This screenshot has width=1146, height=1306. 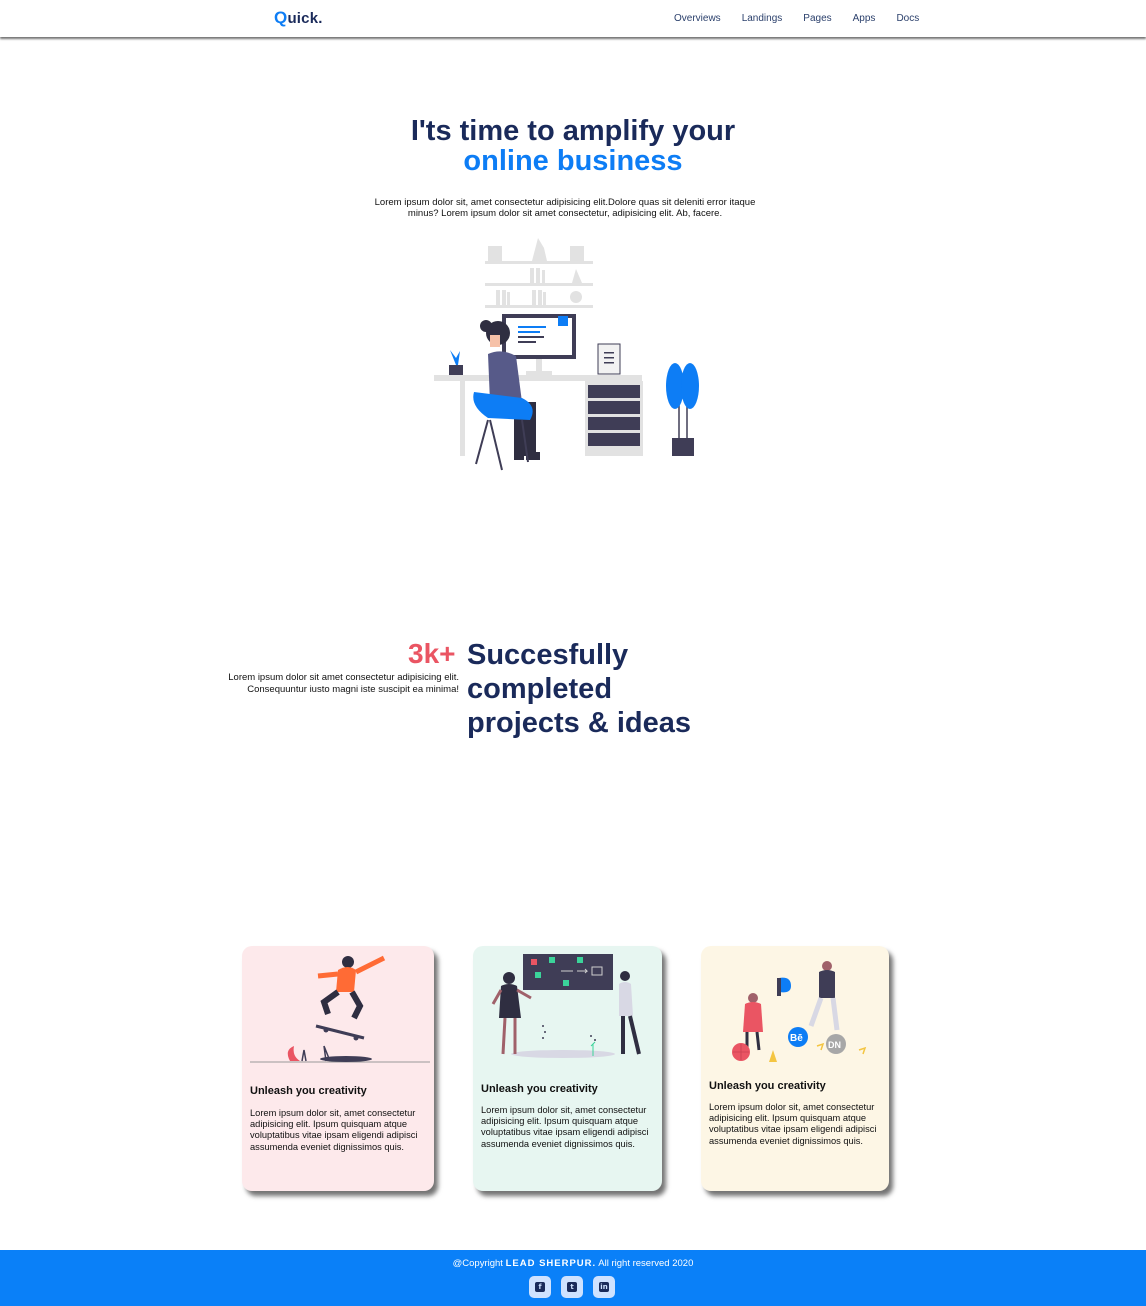 I want to click on nav-item-docs: Docs, so click(x=907, y=18).